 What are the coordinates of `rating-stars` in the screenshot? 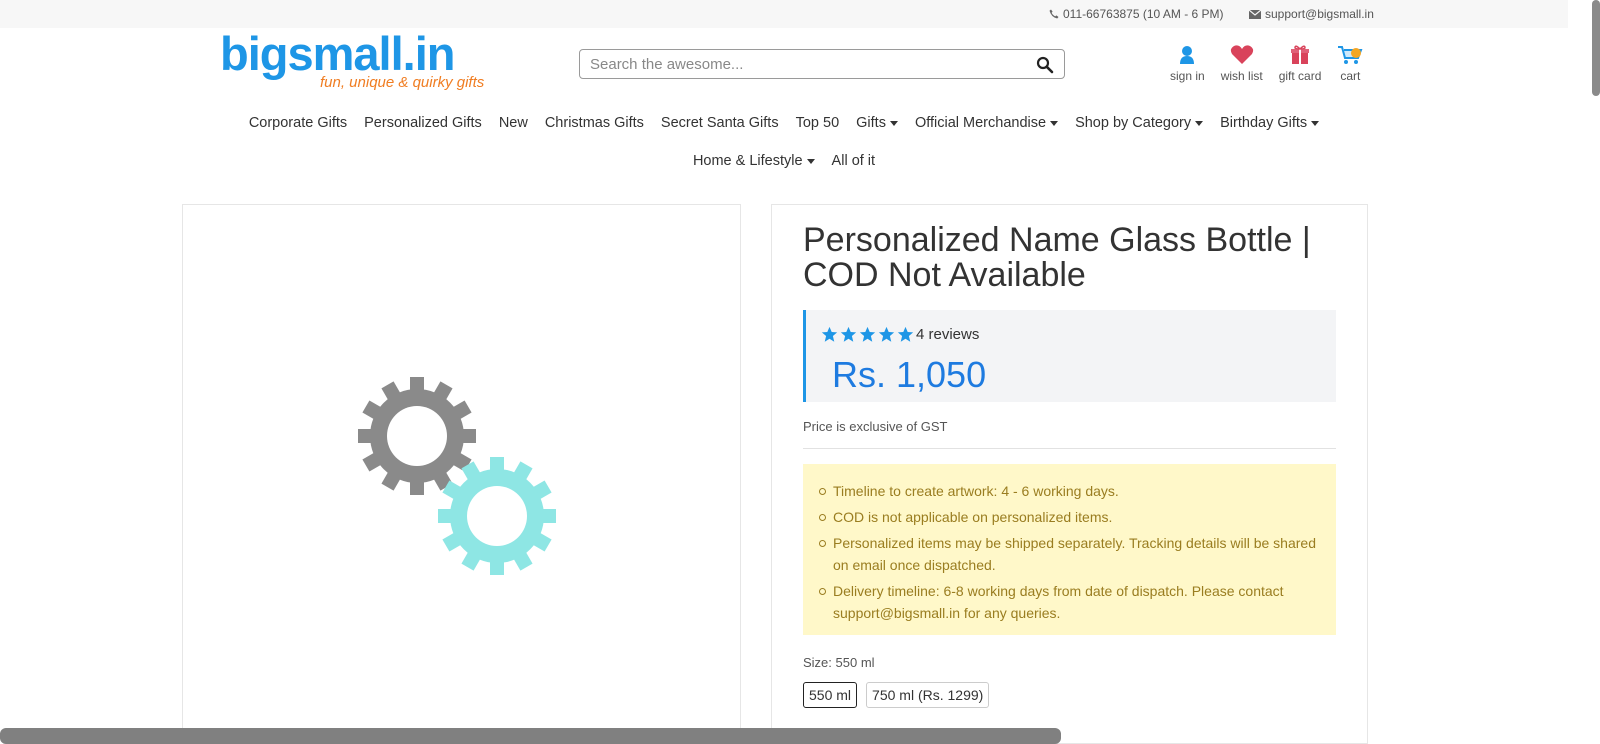 It's located at (867, 334).